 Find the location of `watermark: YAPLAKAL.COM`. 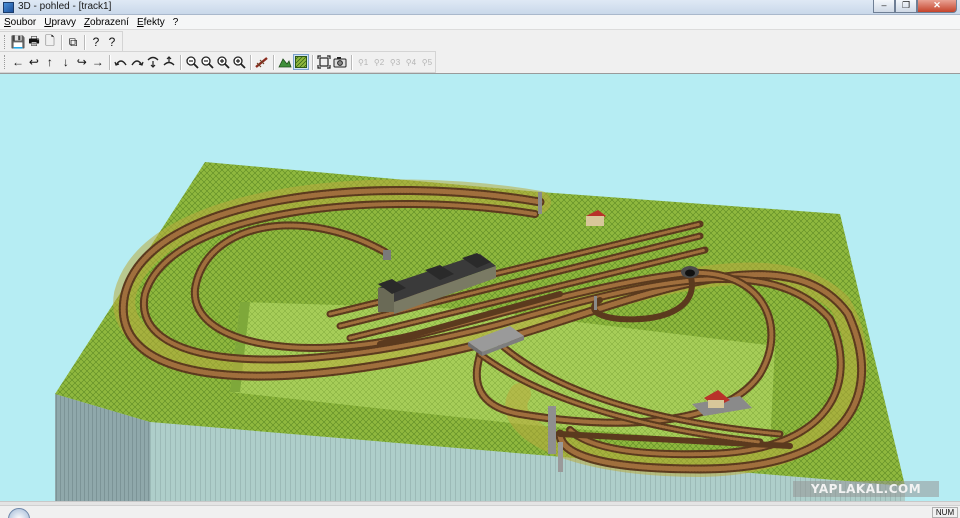

watermark: YAPLAKAL.COM is located at coordinates (866, 489).